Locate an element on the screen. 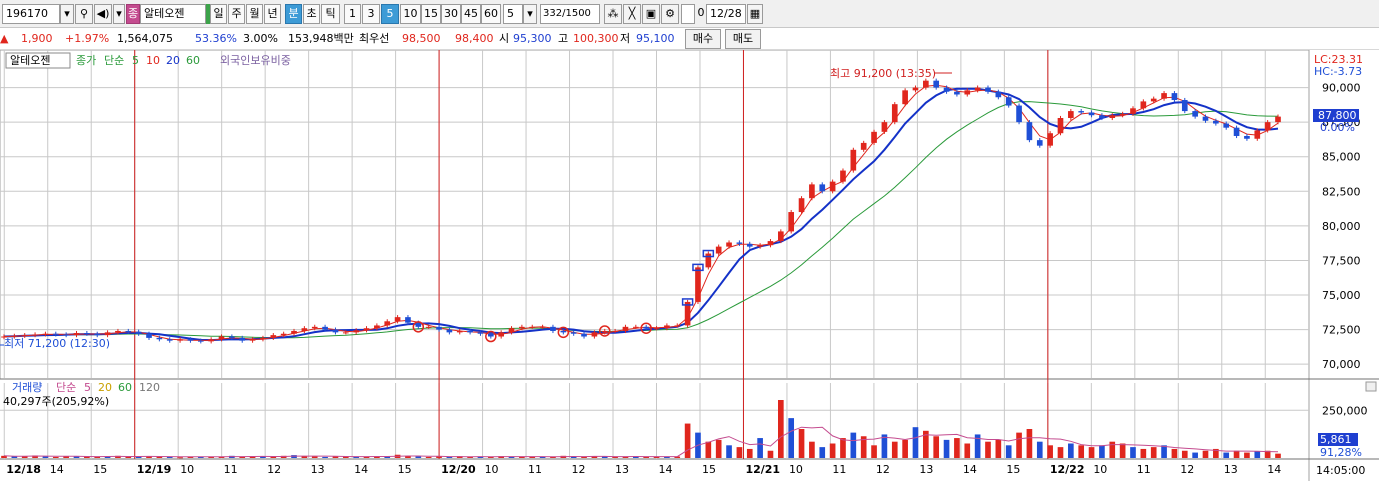 The width and height of the screenshot is (1379, 481). buy-button: 매수 is located at coordinates (703, 39).